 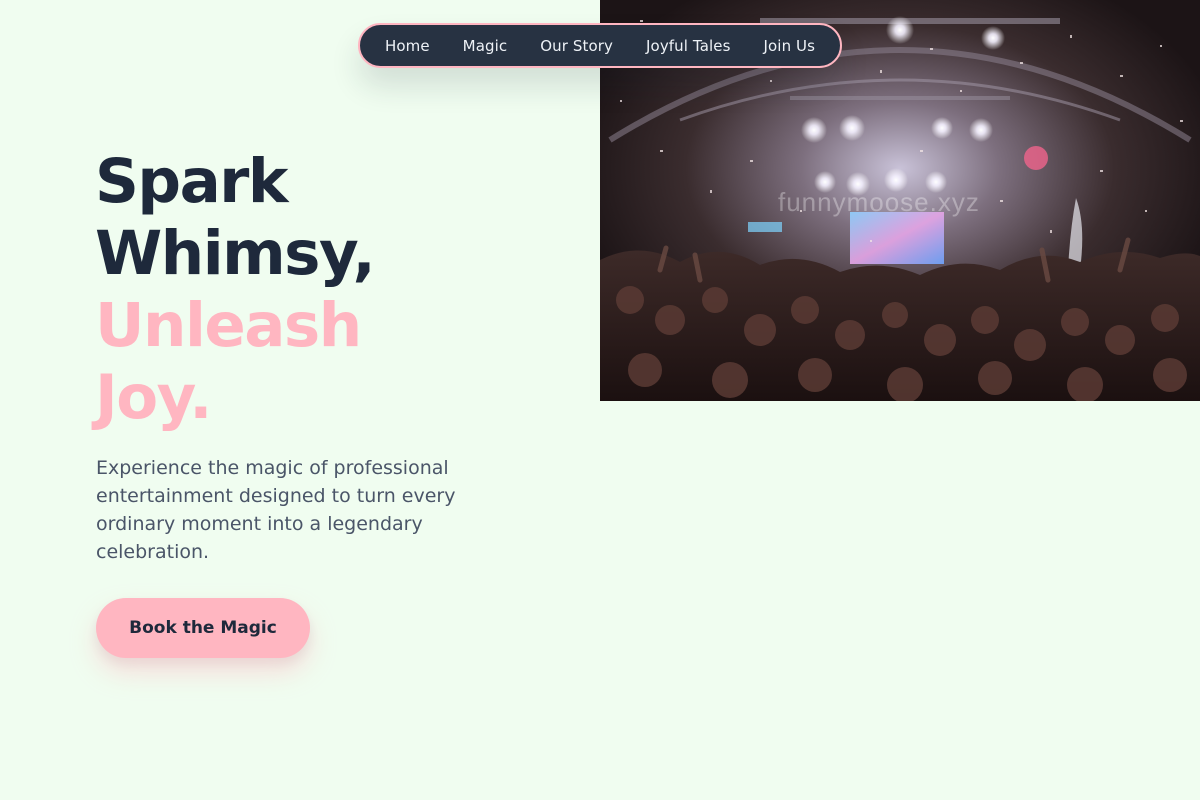 What do you see at coordinates (576, 46) in the screenshot?
I see `nav-link-our-story: Our Story` at bounding box center [576, 46].